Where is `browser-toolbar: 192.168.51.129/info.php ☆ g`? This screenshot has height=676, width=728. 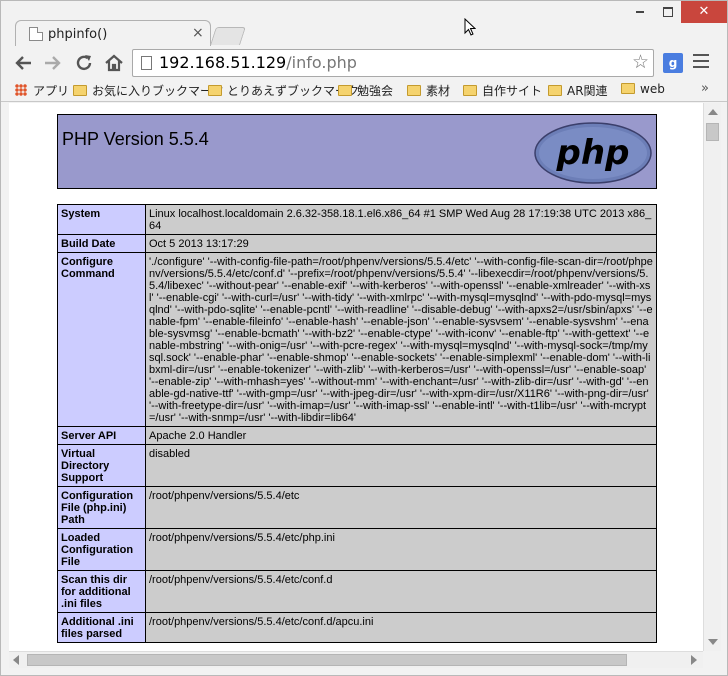 browser-toolbar: 192.168.51.129/info.php ☆ g is located at coordinates (364, 63).